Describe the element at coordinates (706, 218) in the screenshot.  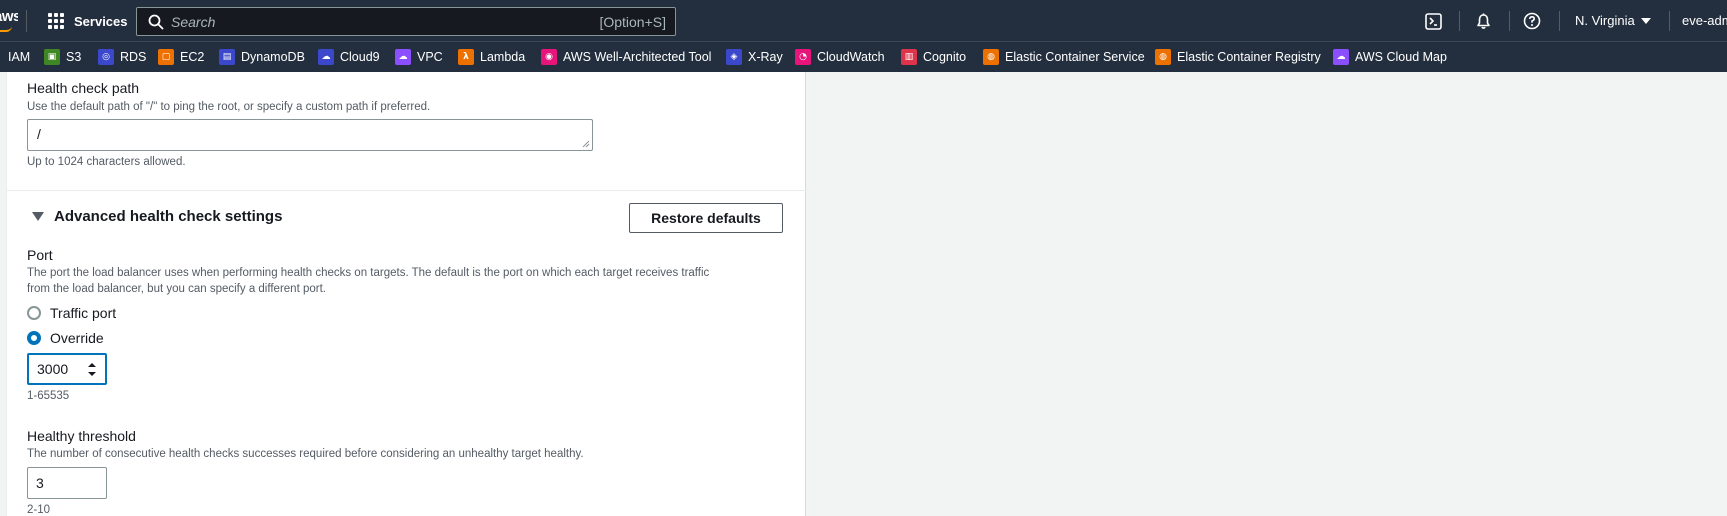
I see `restore-defaults-button: Restore defaults` at that location.